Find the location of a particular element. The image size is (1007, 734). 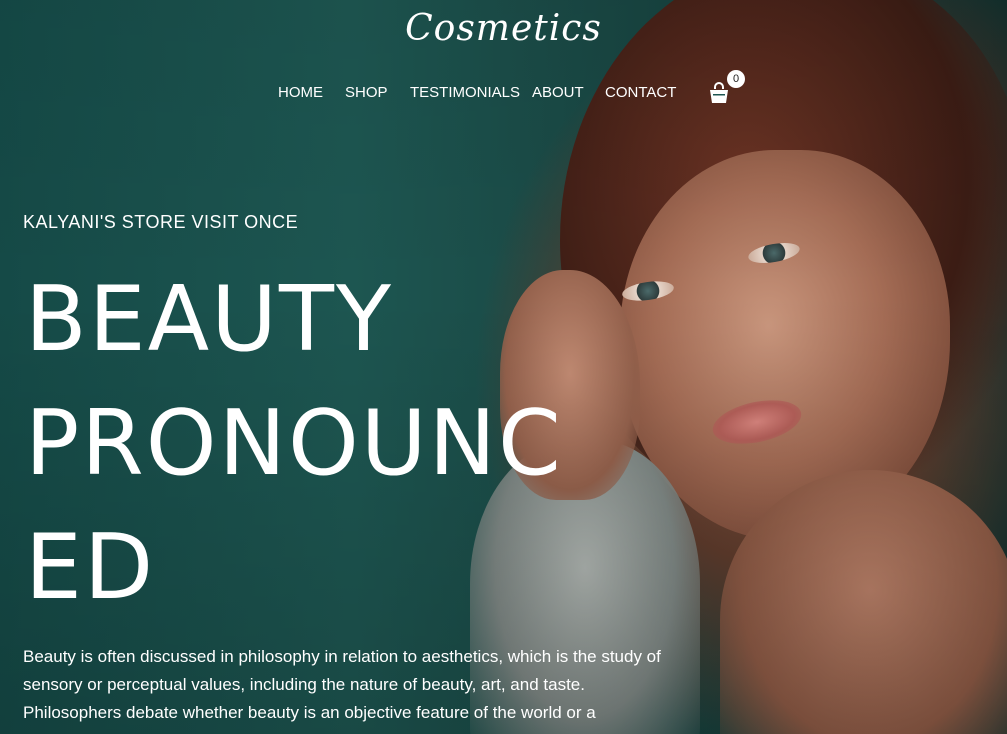

cart-button is located at coordinates (719, 93).